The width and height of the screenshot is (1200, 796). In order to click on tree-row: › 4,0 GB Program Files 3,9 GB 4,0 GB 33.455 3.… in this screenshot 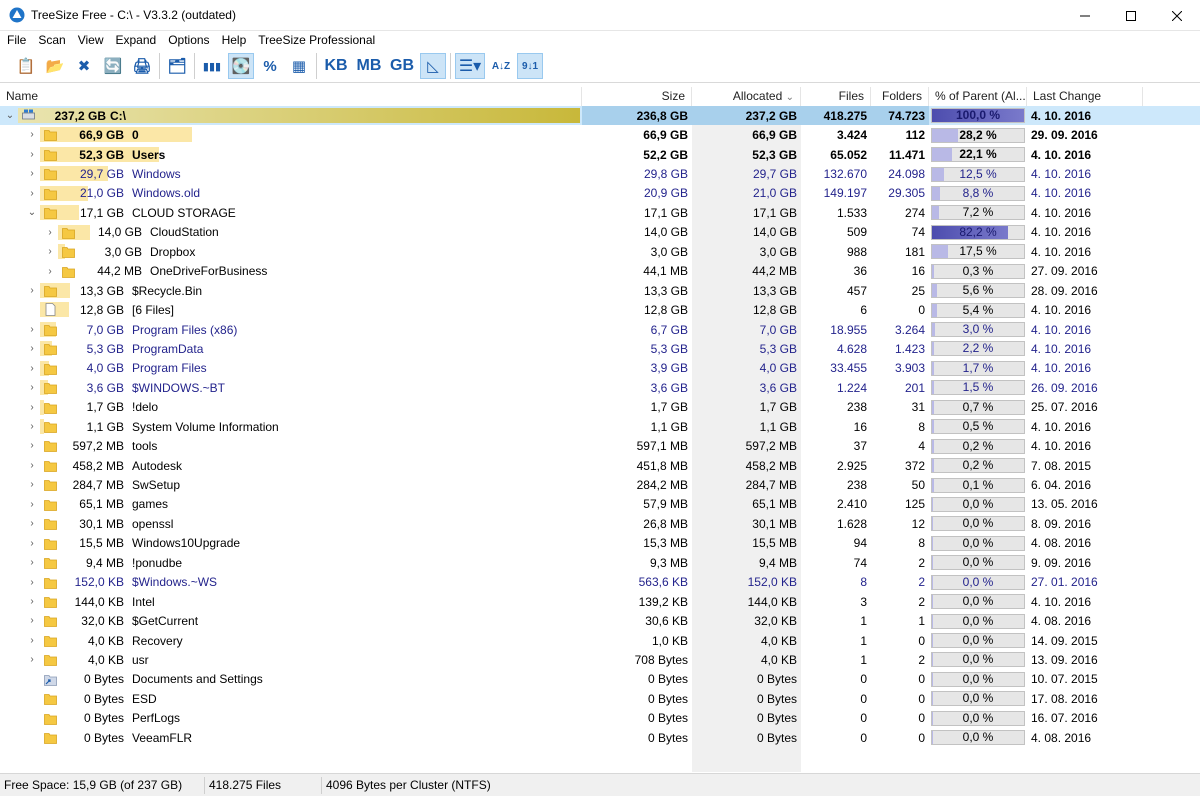, I will do `click(600, 368)`.